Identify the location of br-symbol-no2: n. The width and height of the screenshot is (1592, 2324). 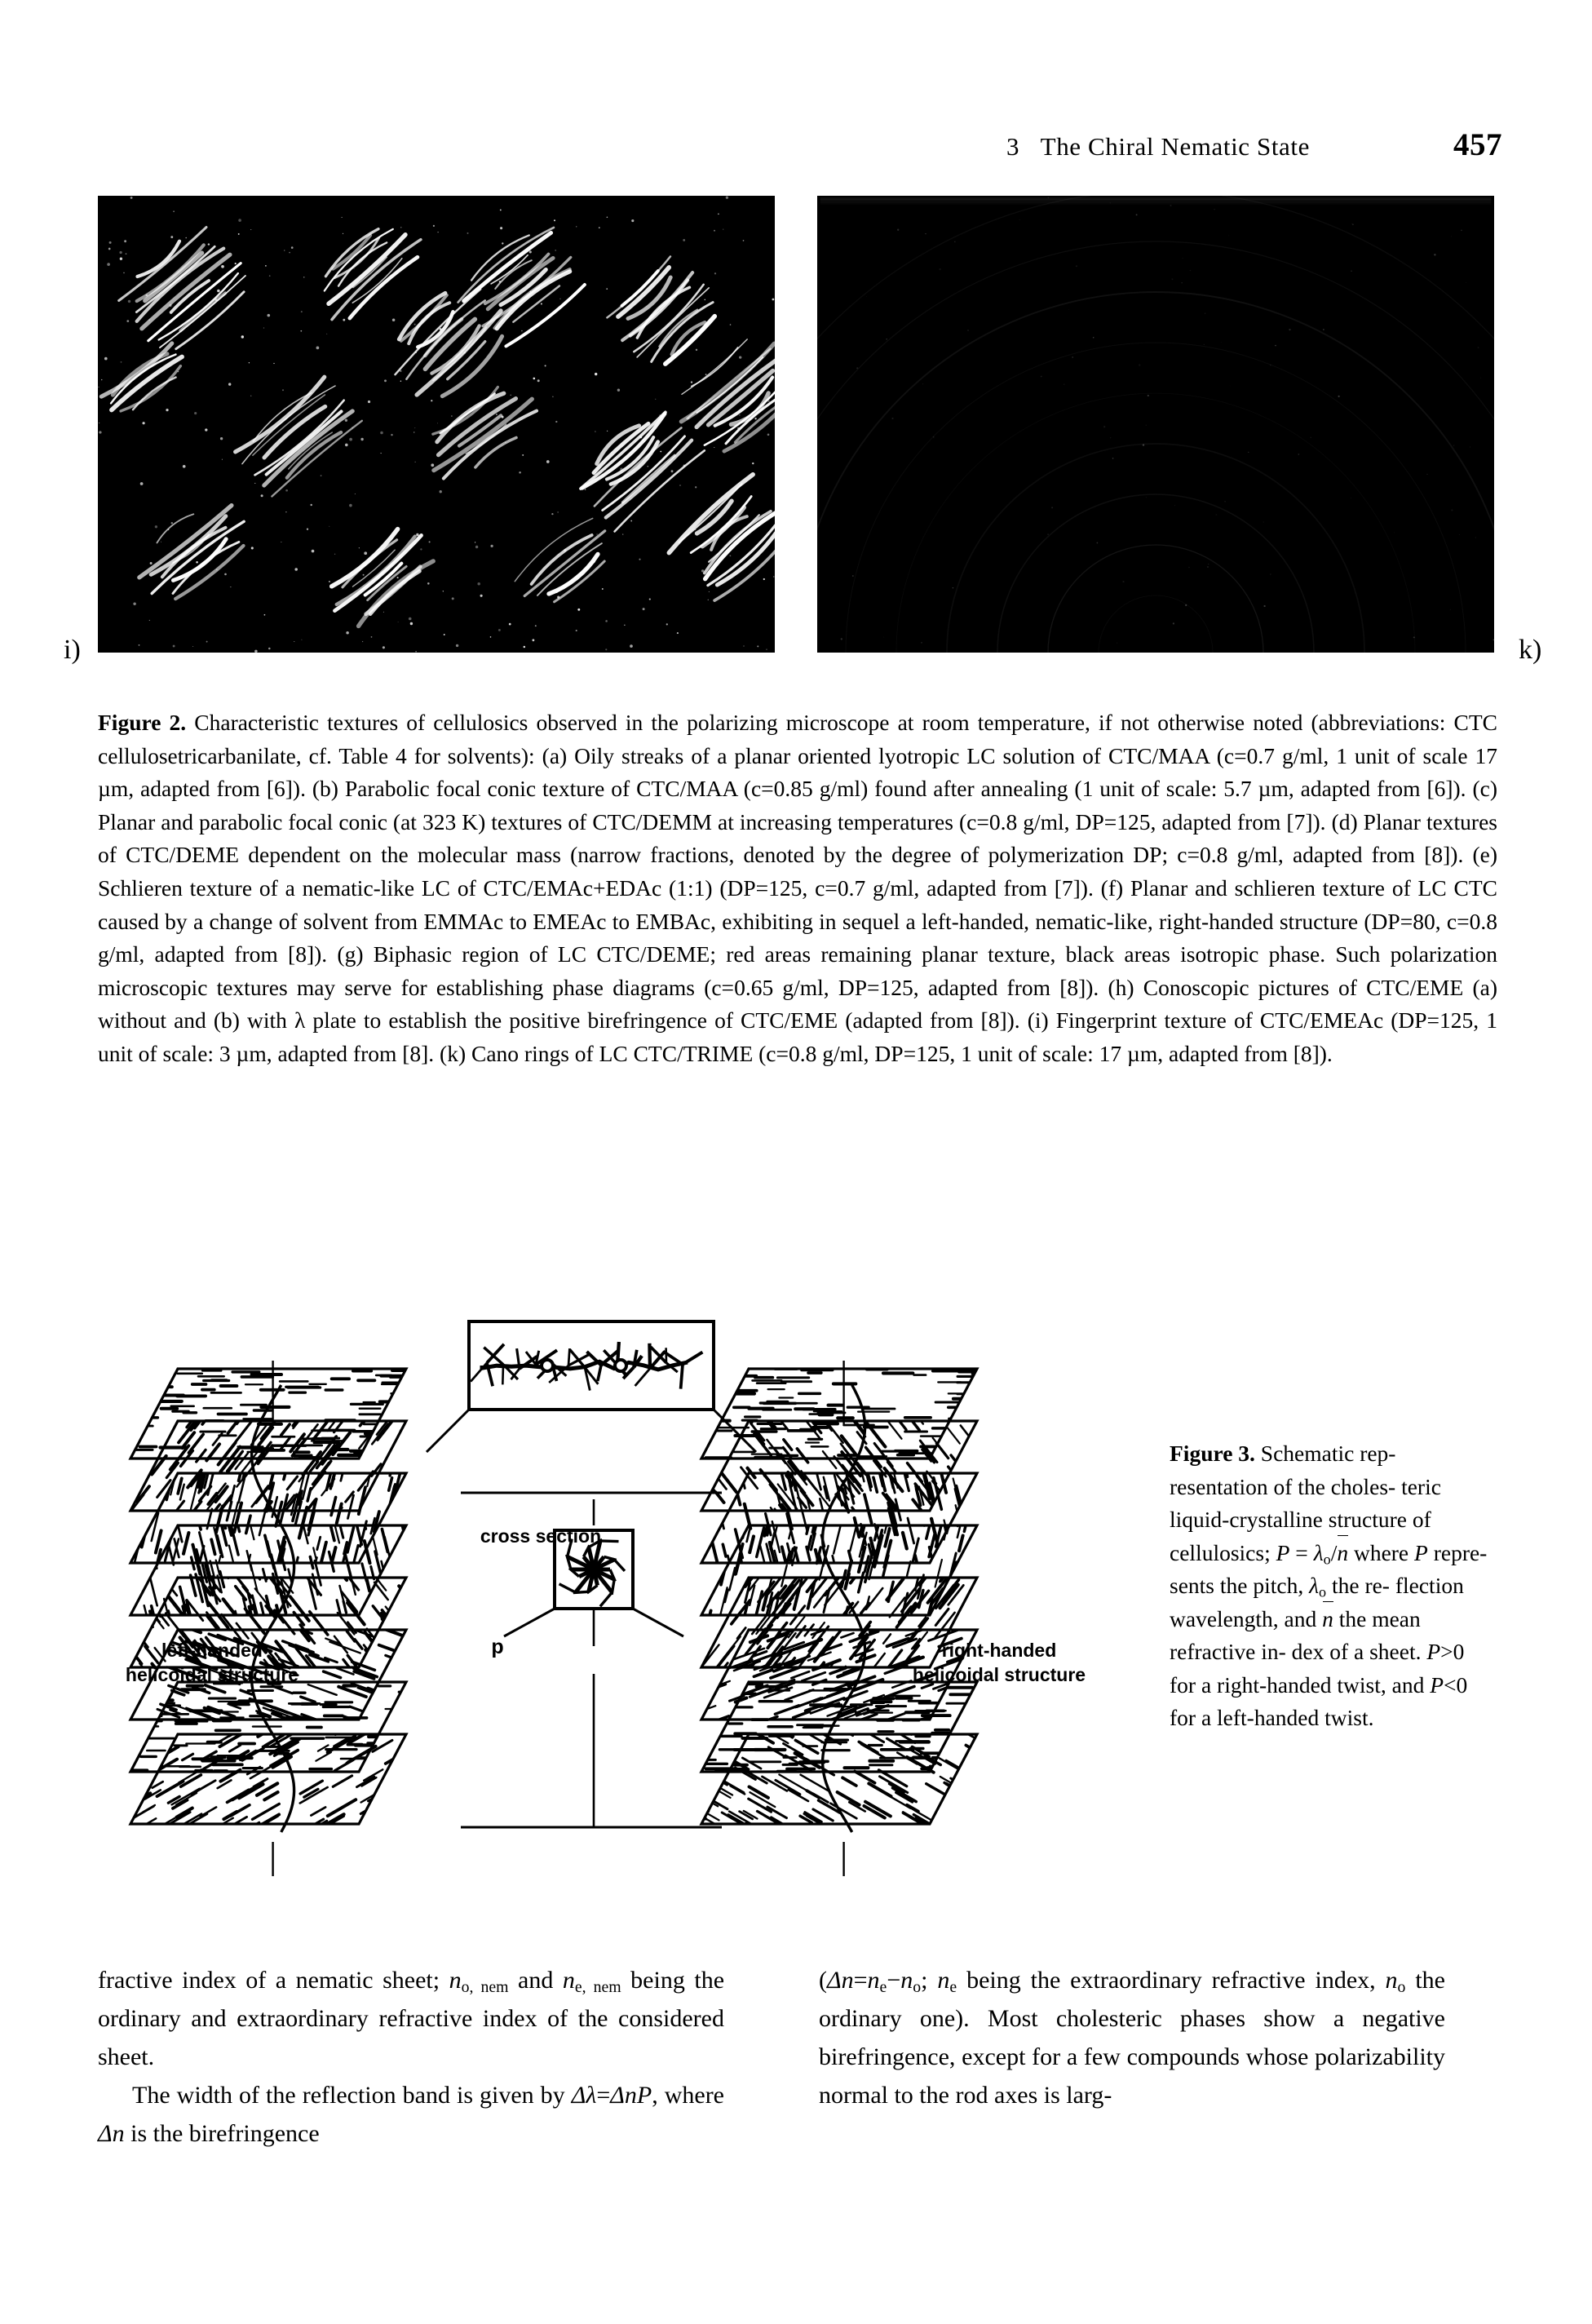
(1391, 1980).